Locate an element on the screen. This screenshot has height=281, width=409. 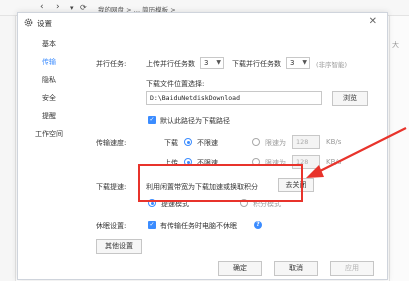
transfer-speed-label: 传输速度: is located at coordinates (111, 143).